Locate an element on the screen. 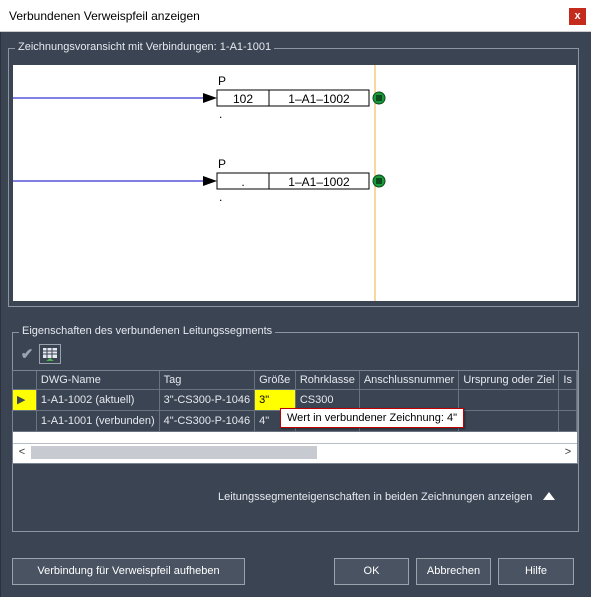 This screenshot has height=597, width=591. column-truncated: Is is located at coordinates (567, 380).